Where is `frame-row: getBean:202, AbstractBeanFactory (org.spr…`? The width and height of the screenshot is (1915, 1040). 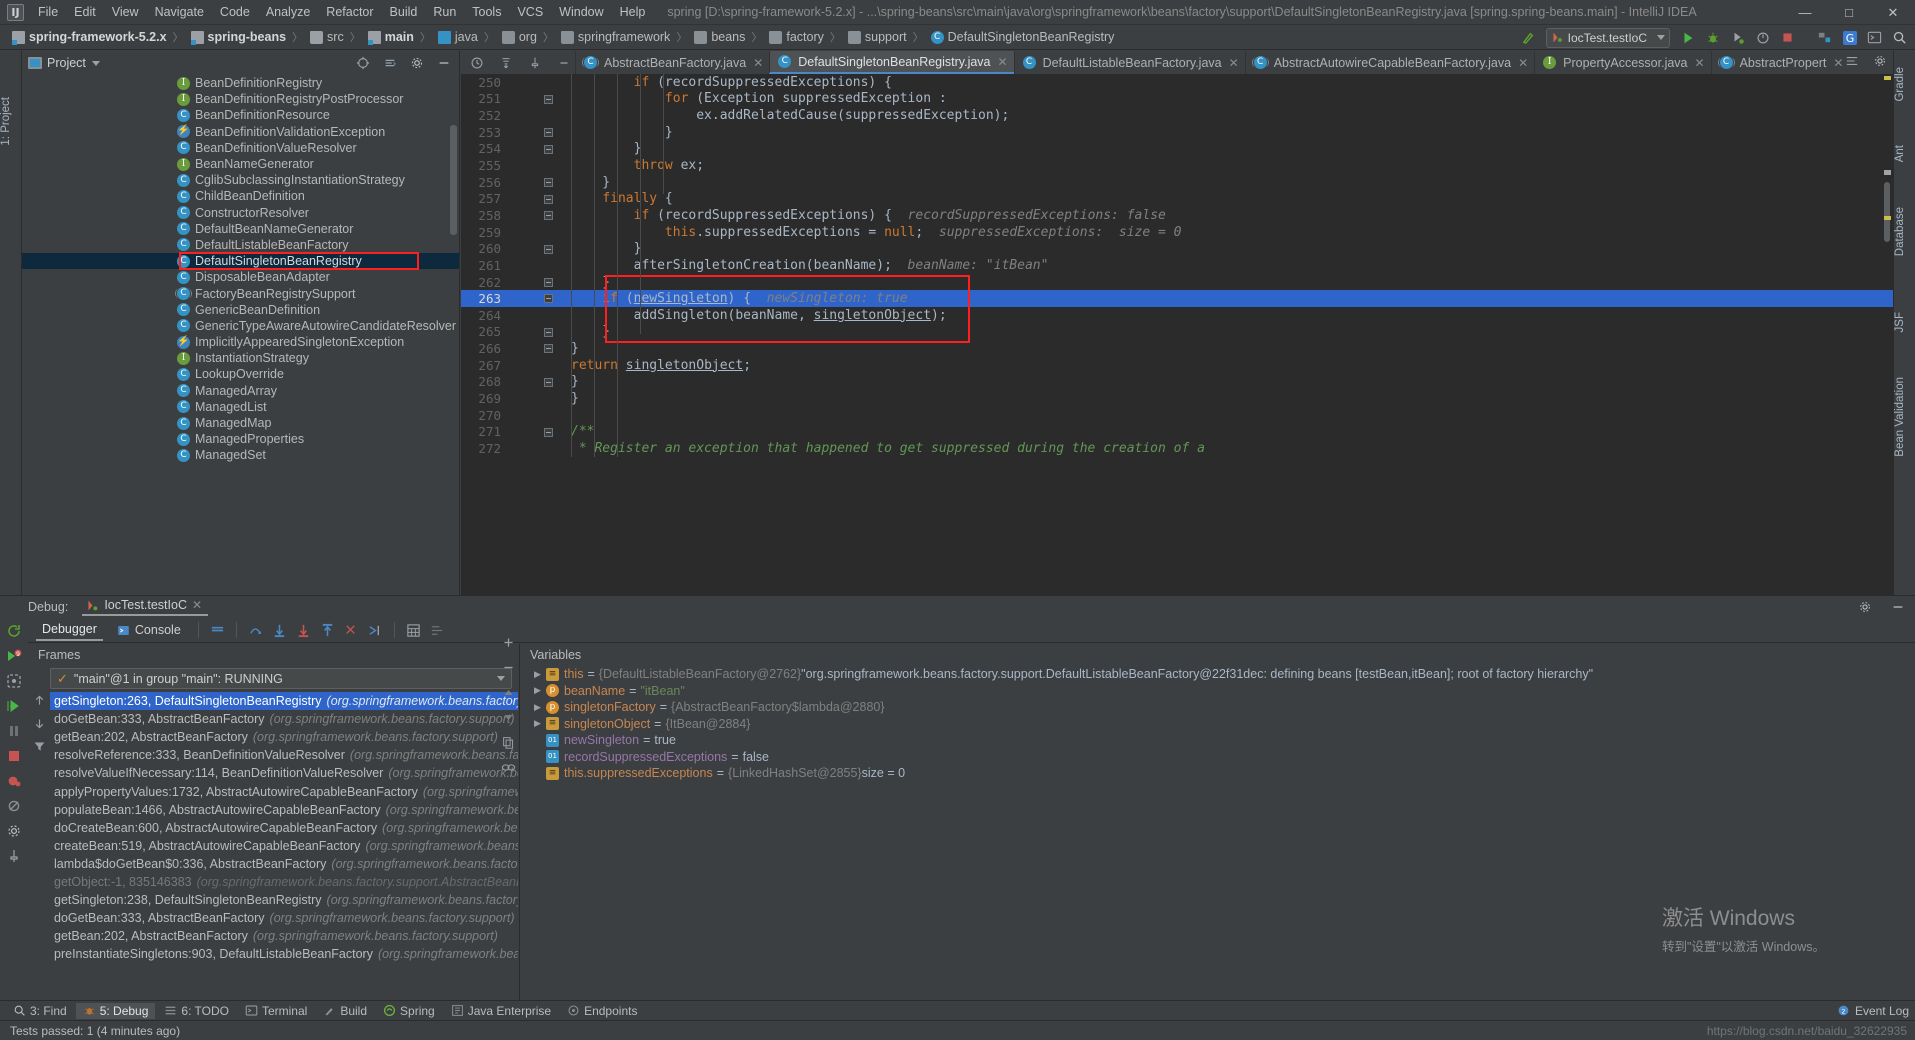 frame-row: getBean:202, AbstractBeanFactory (org.spr… is located at coordinates (284, 936).